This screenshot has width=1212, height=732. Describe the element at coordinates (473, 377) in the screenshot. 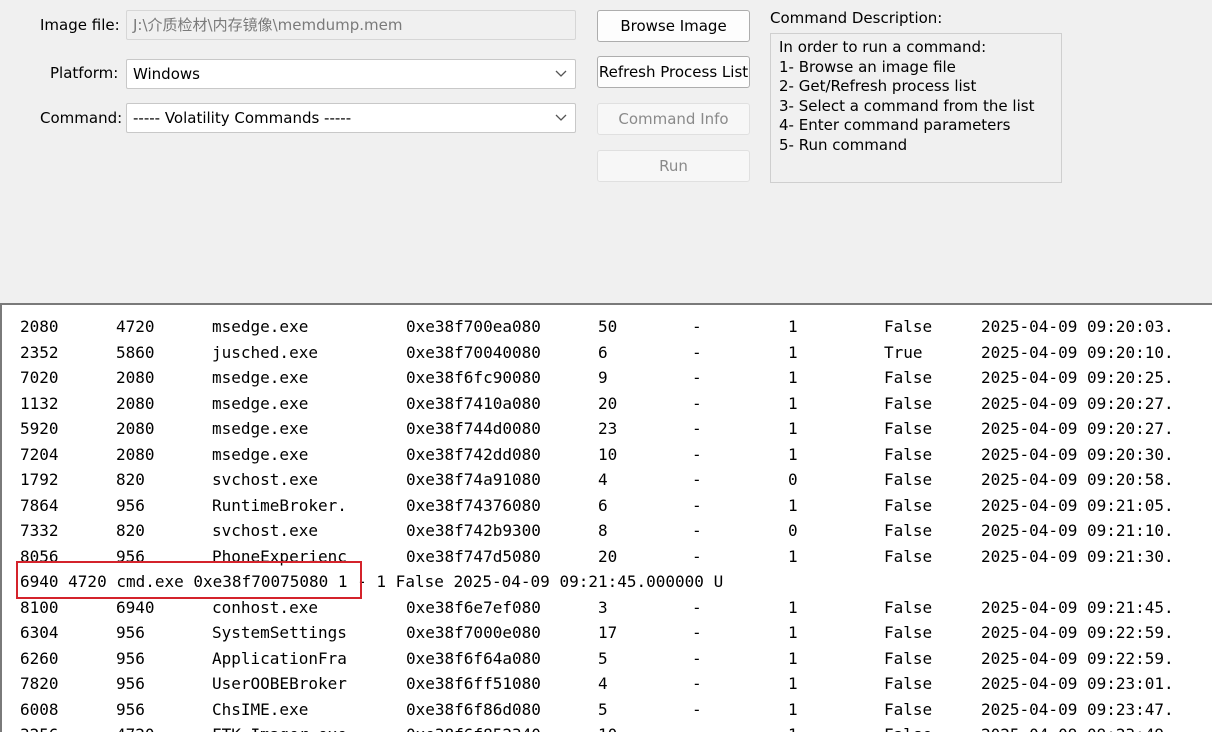

I see `table-cell: 0xe38f6fc90080` at that location.